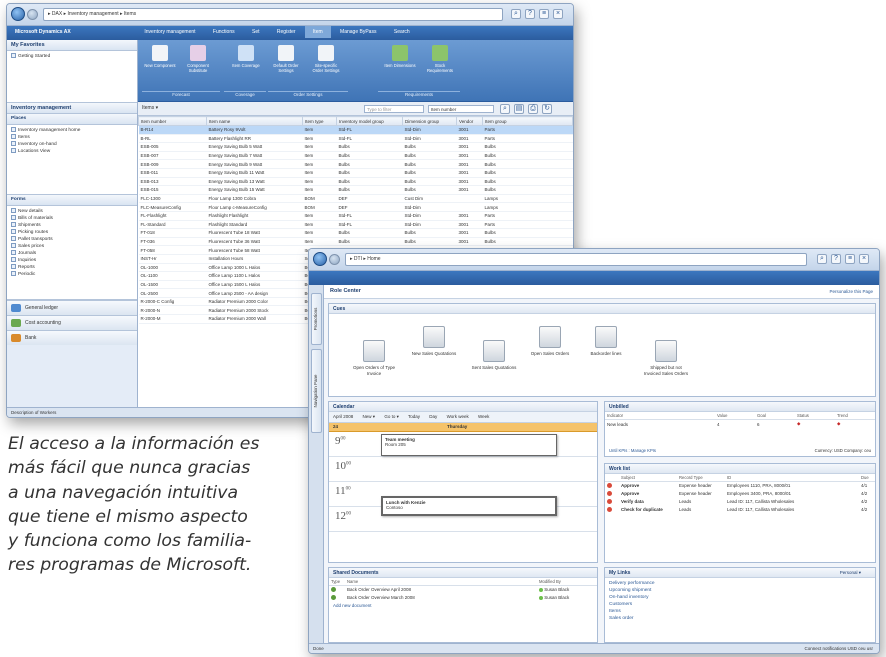 The image size is (886, 657). What do you see at coordinates (72, 119) in the screenshot?
I see `places-header: Places` at bounding box center [72, 119].